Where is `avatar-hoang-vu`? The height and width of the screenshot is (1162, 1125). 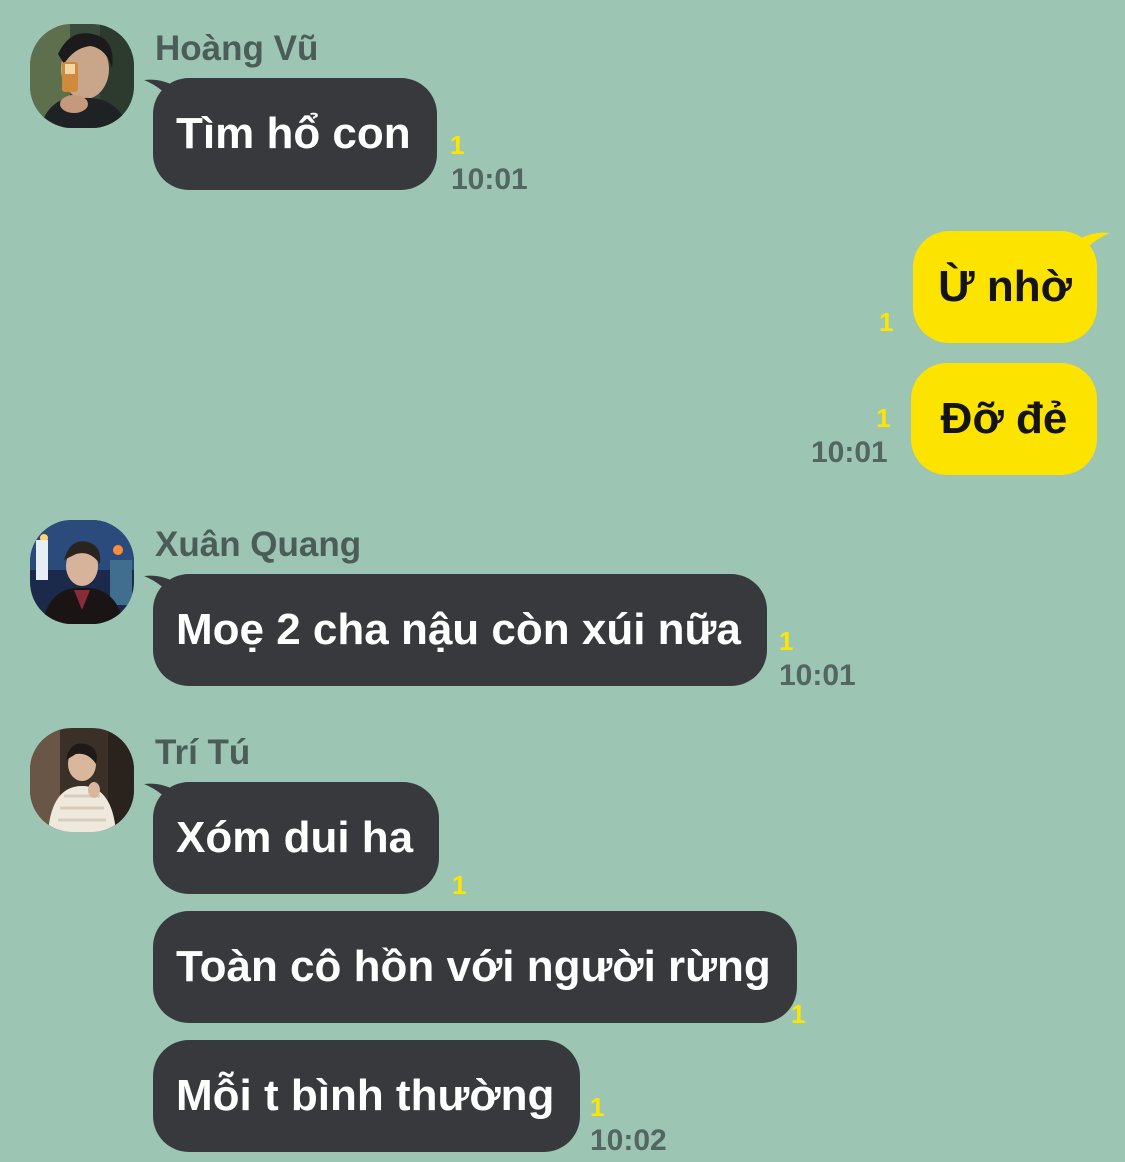
avatar-hoang-vu is located at coordinates (82, 76).